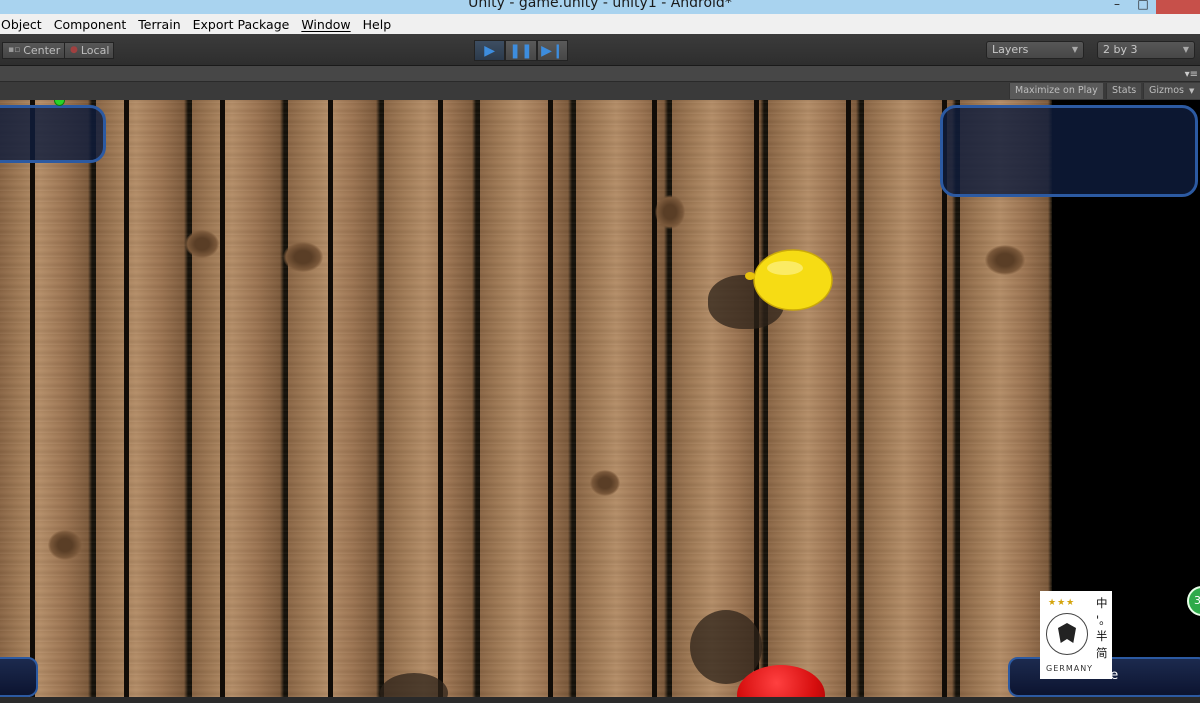 This screenshot has height=703, width=1200. I want to click on gizmos-dropdown: Gizmos ▼, so click(1171, 91).